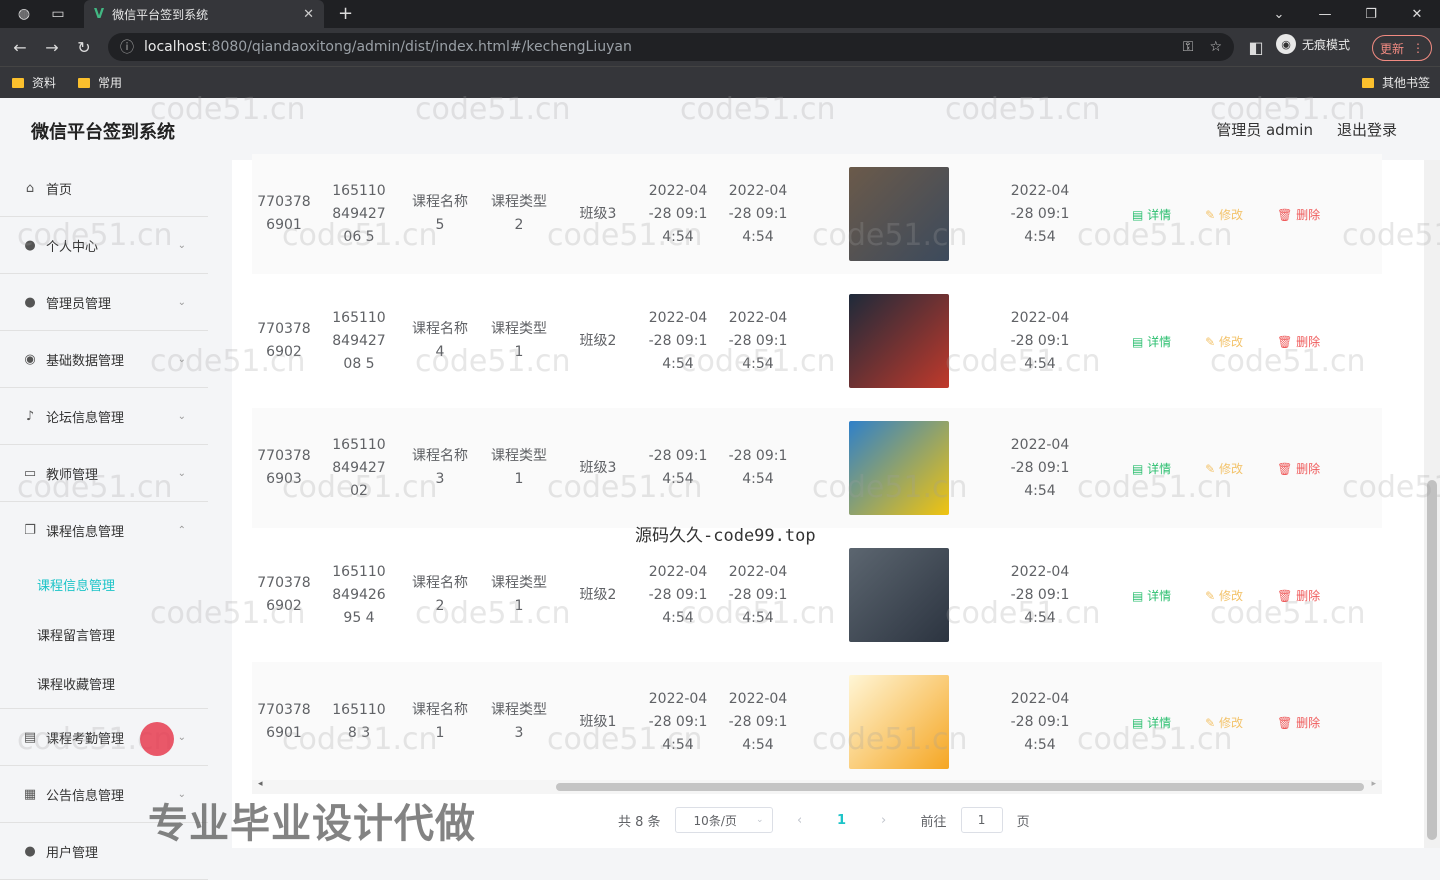  I want to click on close-icon: ✕, so click(308, 14).